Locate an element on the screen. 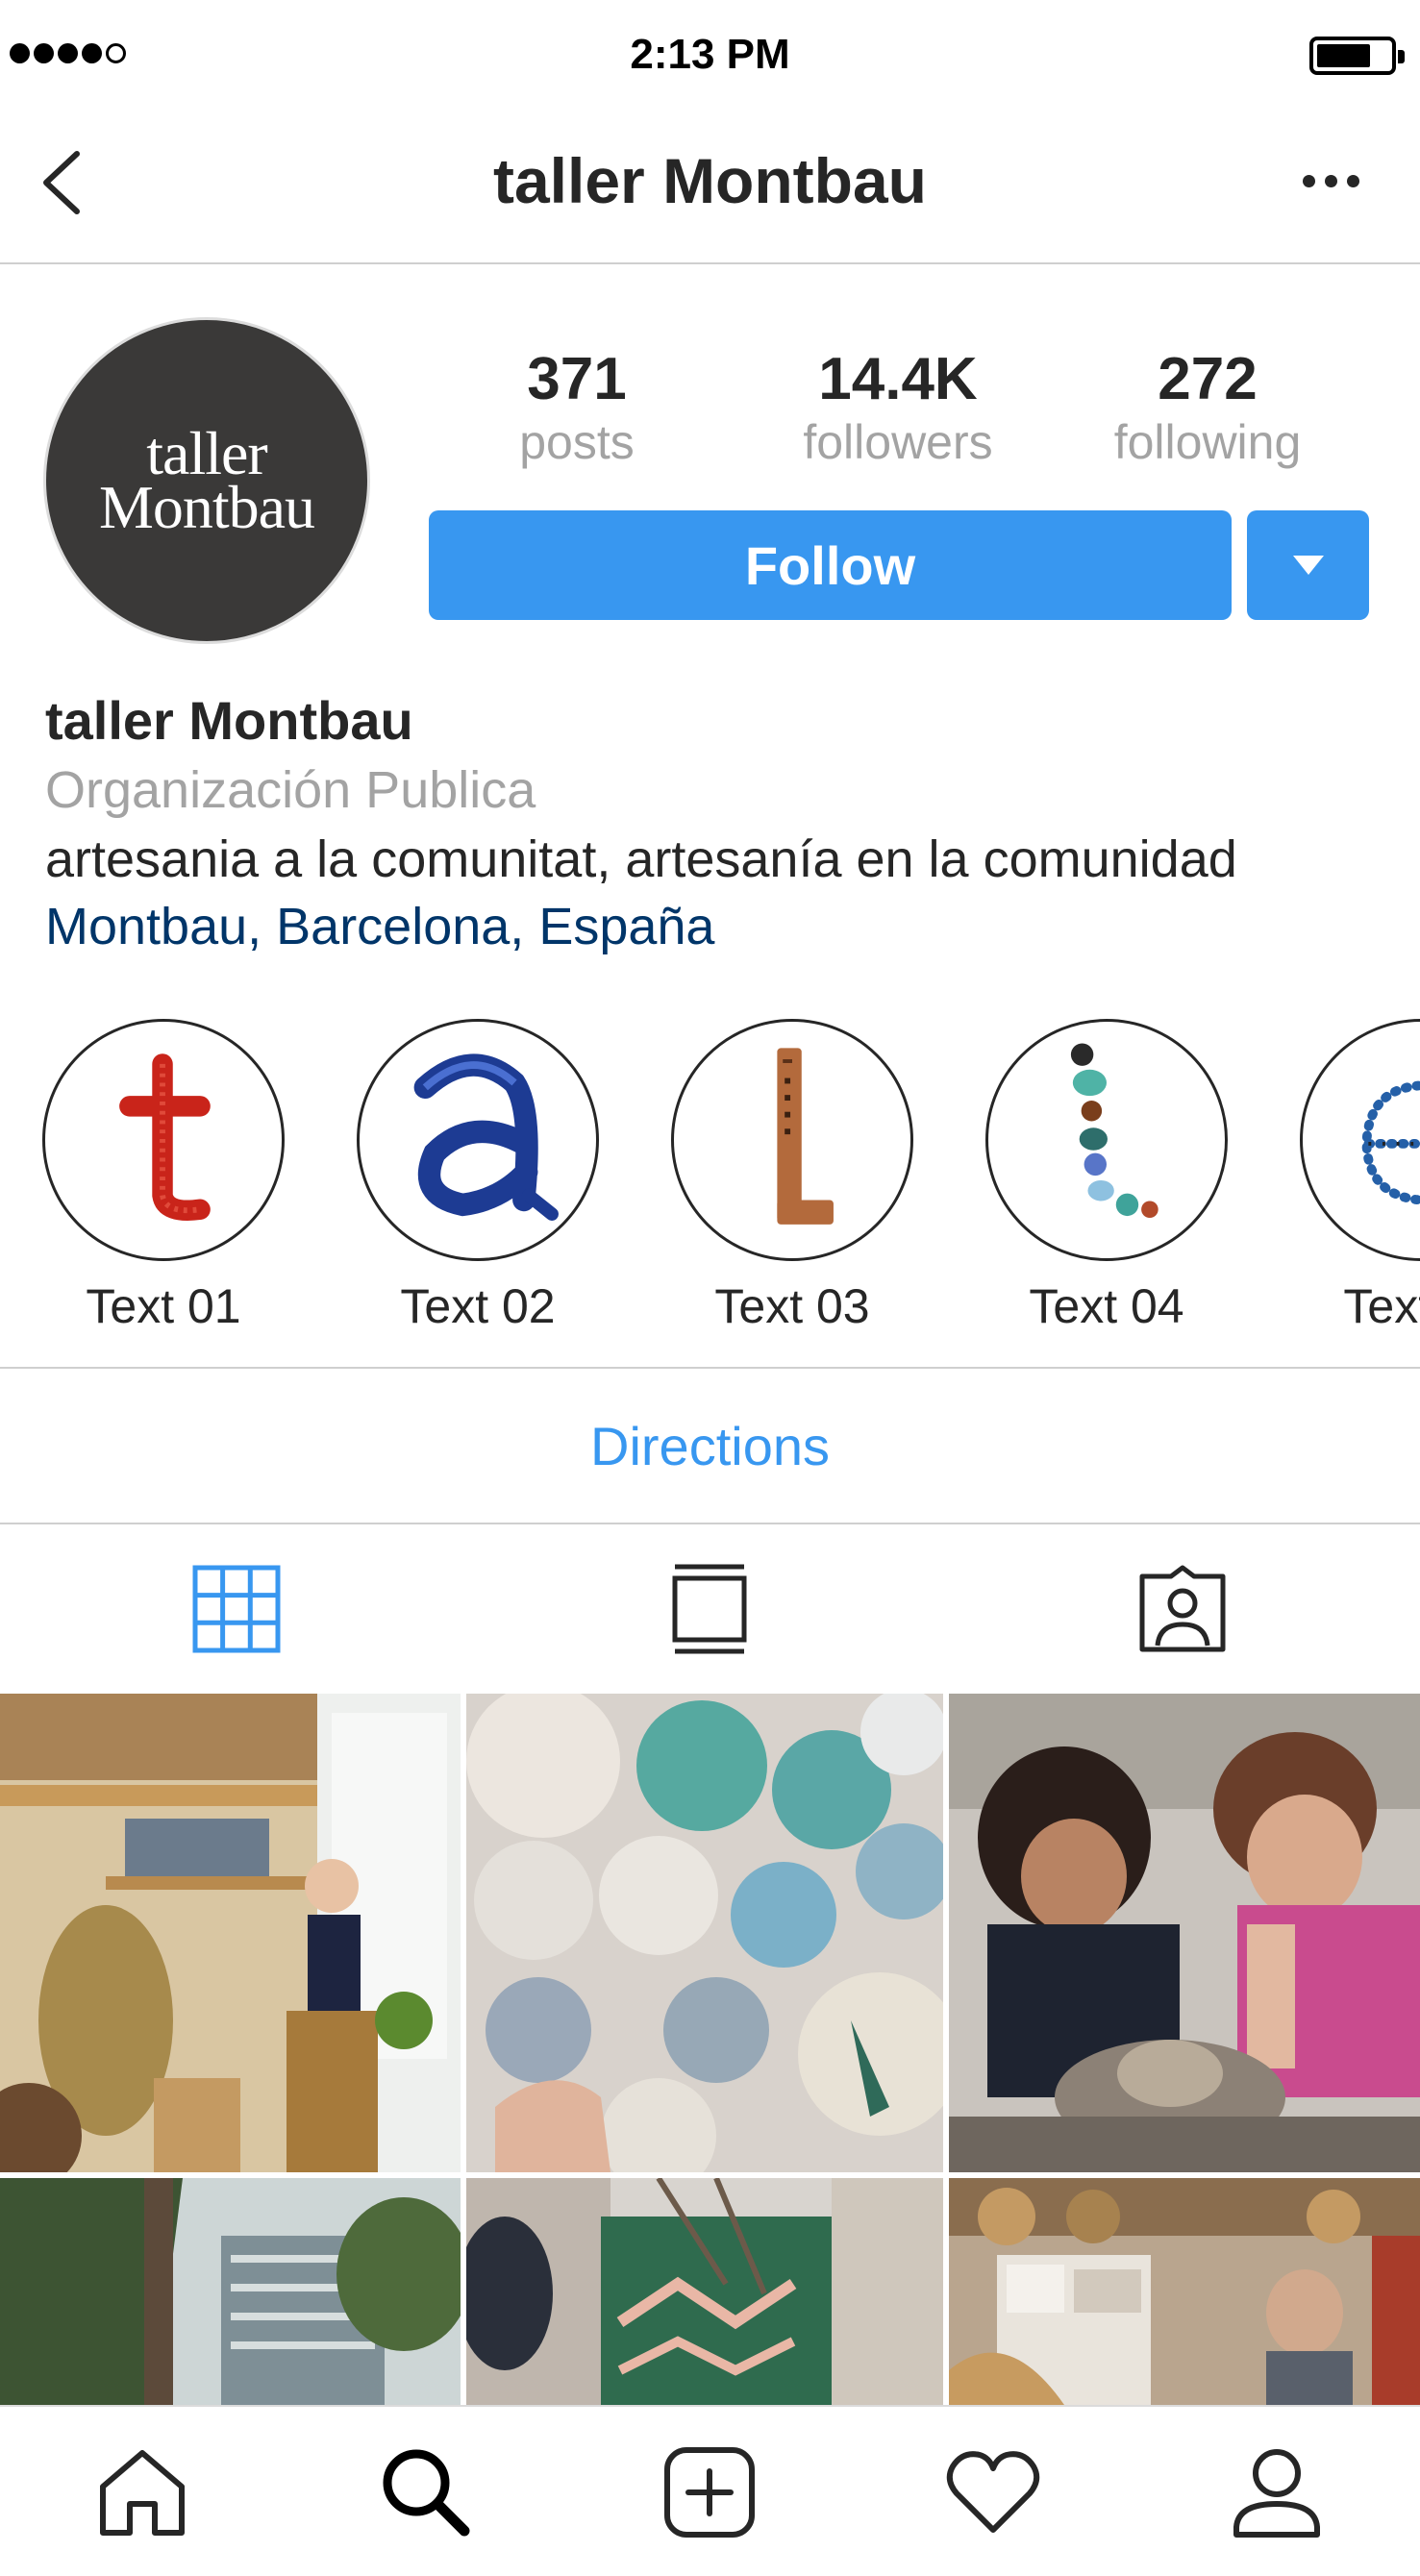 This screenshot has height=2576, width=1420. stat-following: 272 following is located at coordinates (1207, 408).